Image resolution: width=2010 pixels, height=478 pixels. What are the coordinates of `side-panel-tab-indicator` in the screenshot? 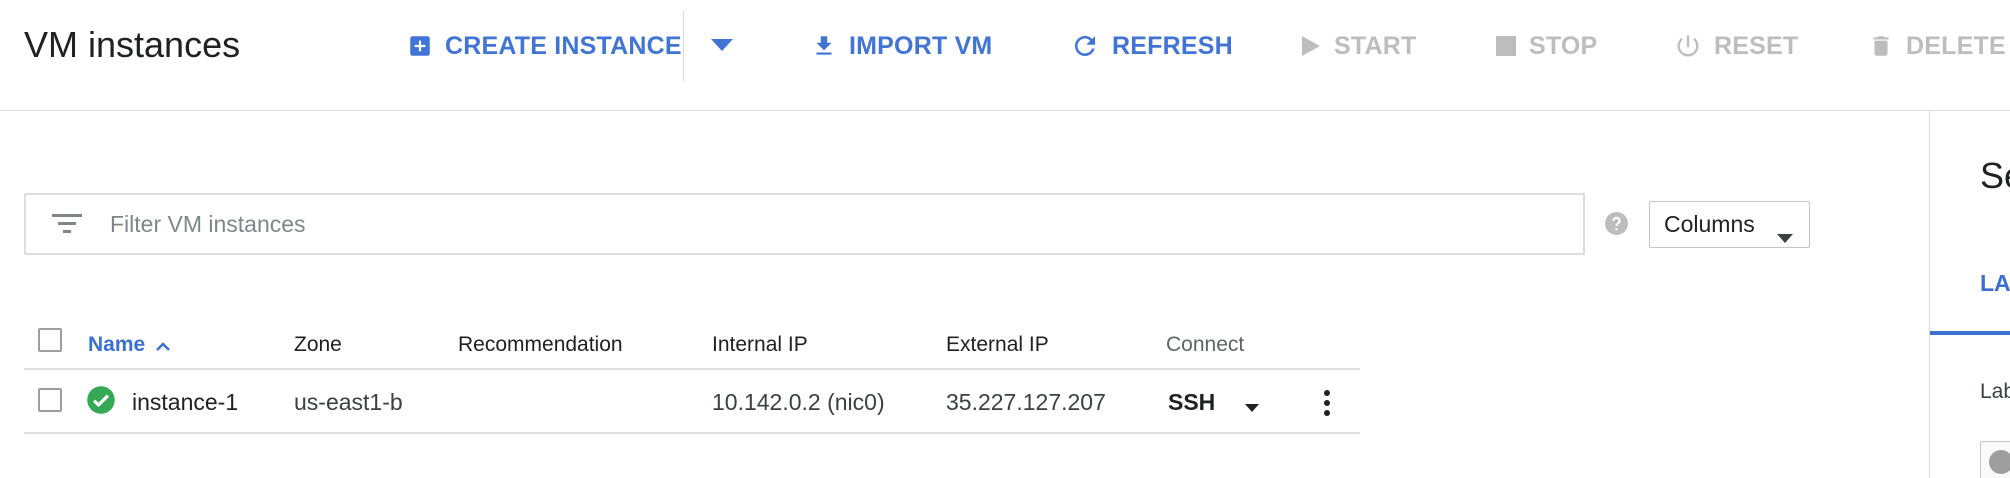 It's located at (1970, 333).